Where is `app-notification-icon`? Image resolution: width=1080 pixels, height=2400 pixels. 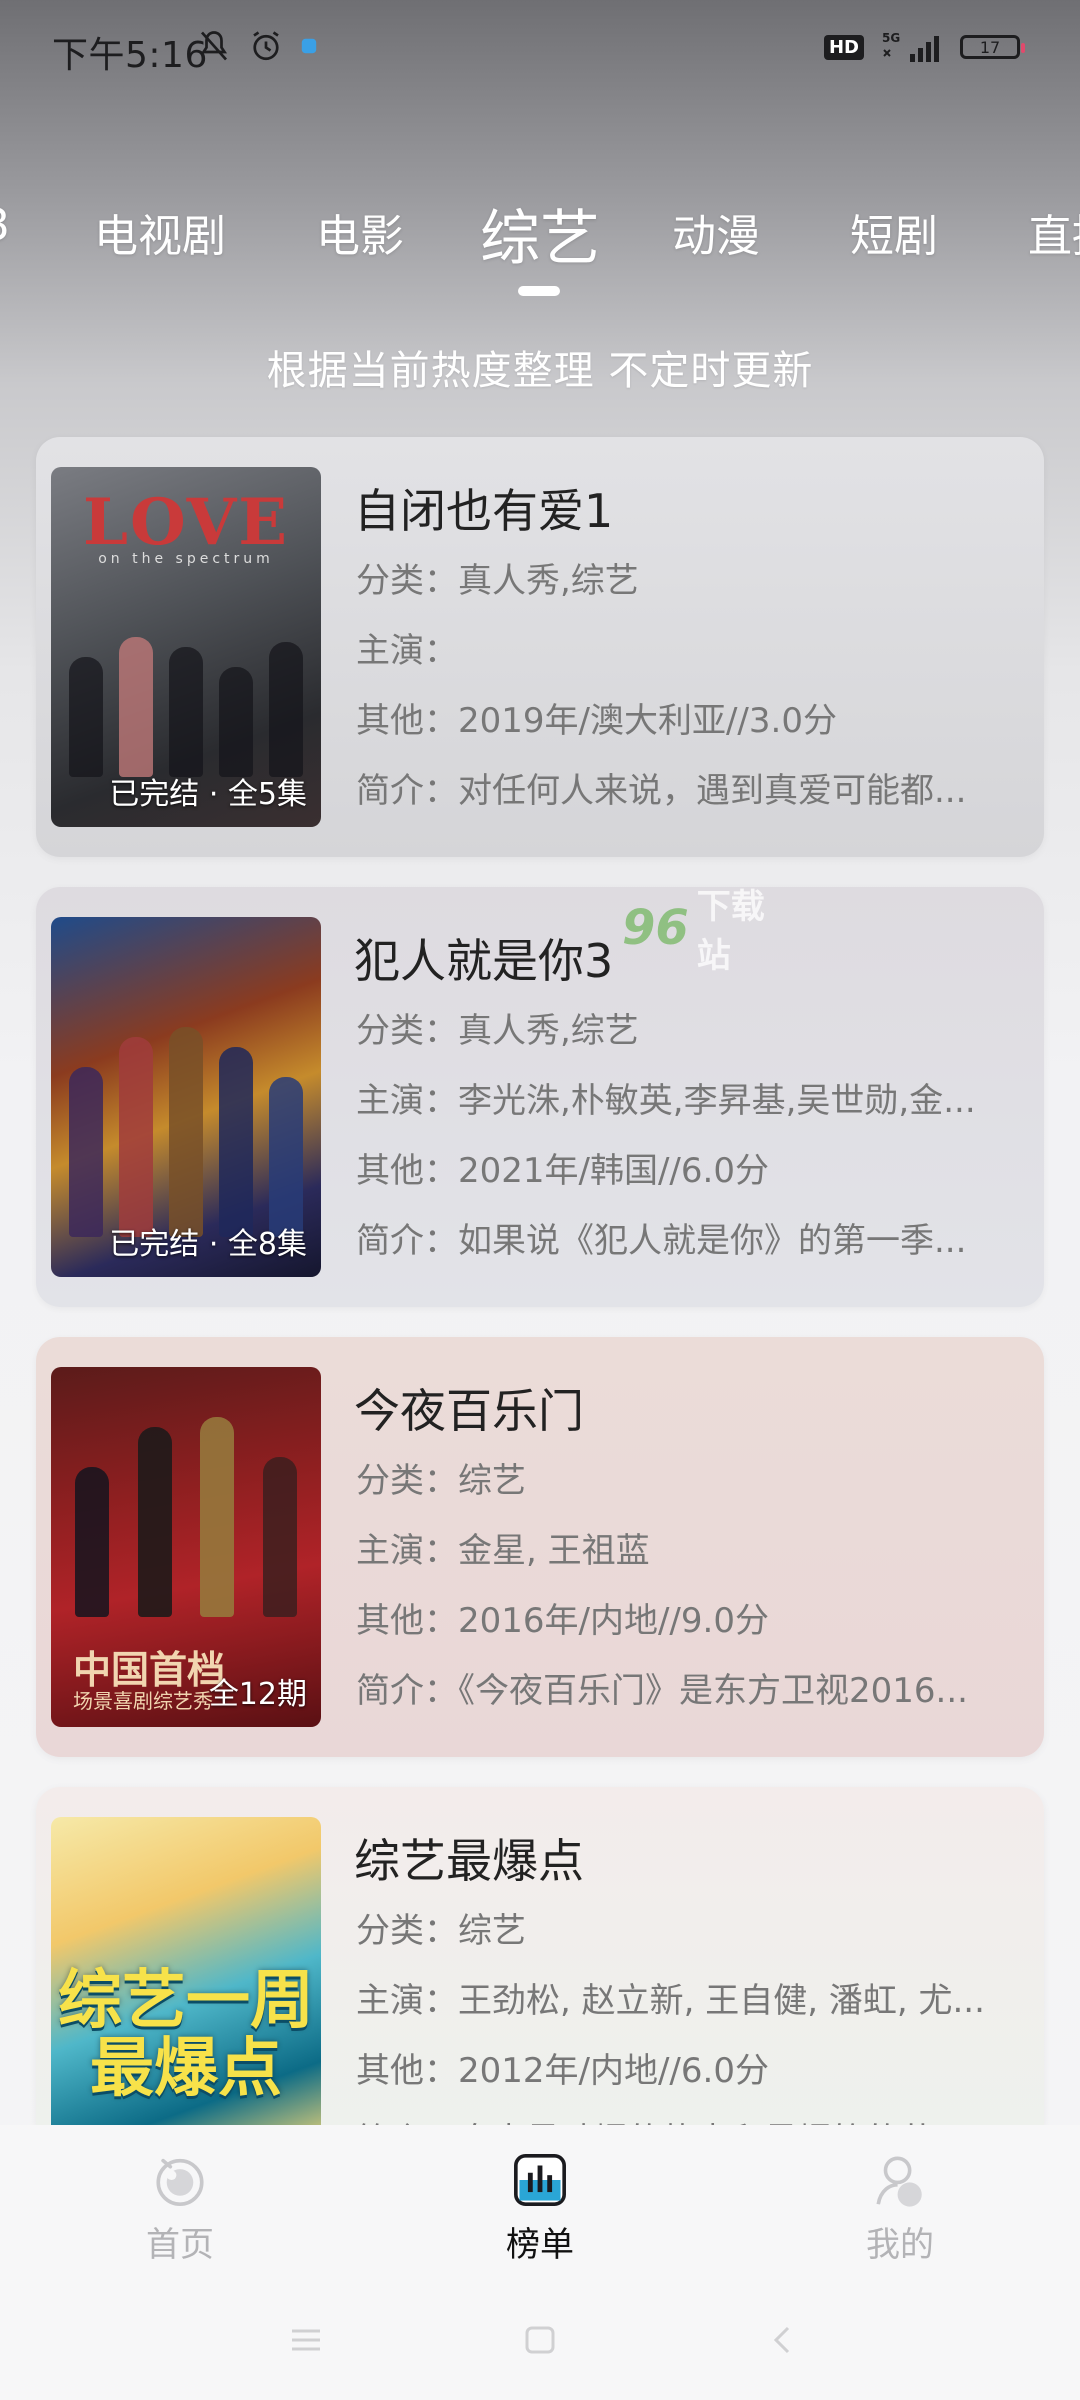 app-notification-icon is located at coordinates (309, 46).